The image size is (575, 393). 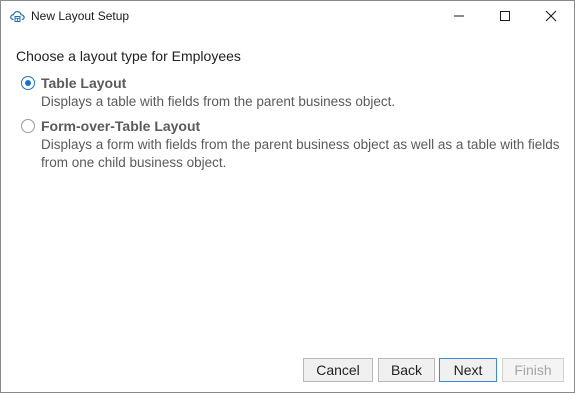 What do you see at coordinates (406, 370) in the screenshot?
I see `back-button: Back` at bounding box center [406, 370].